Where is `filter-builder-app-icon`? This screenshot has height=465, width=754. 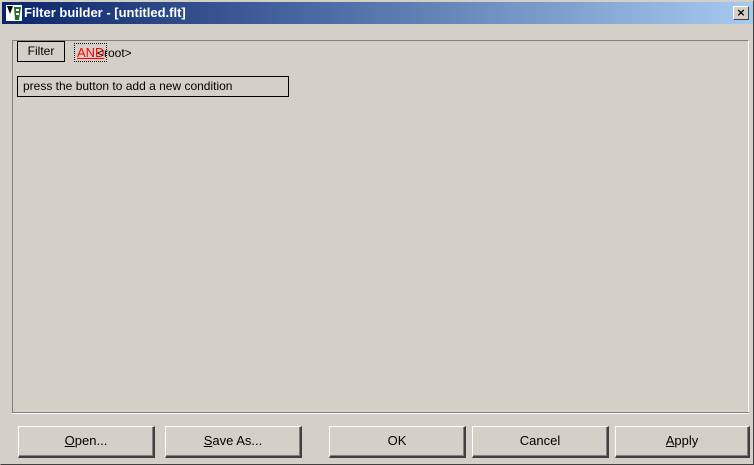 filter-builder-app-icon is located at coordinates (14, 13).